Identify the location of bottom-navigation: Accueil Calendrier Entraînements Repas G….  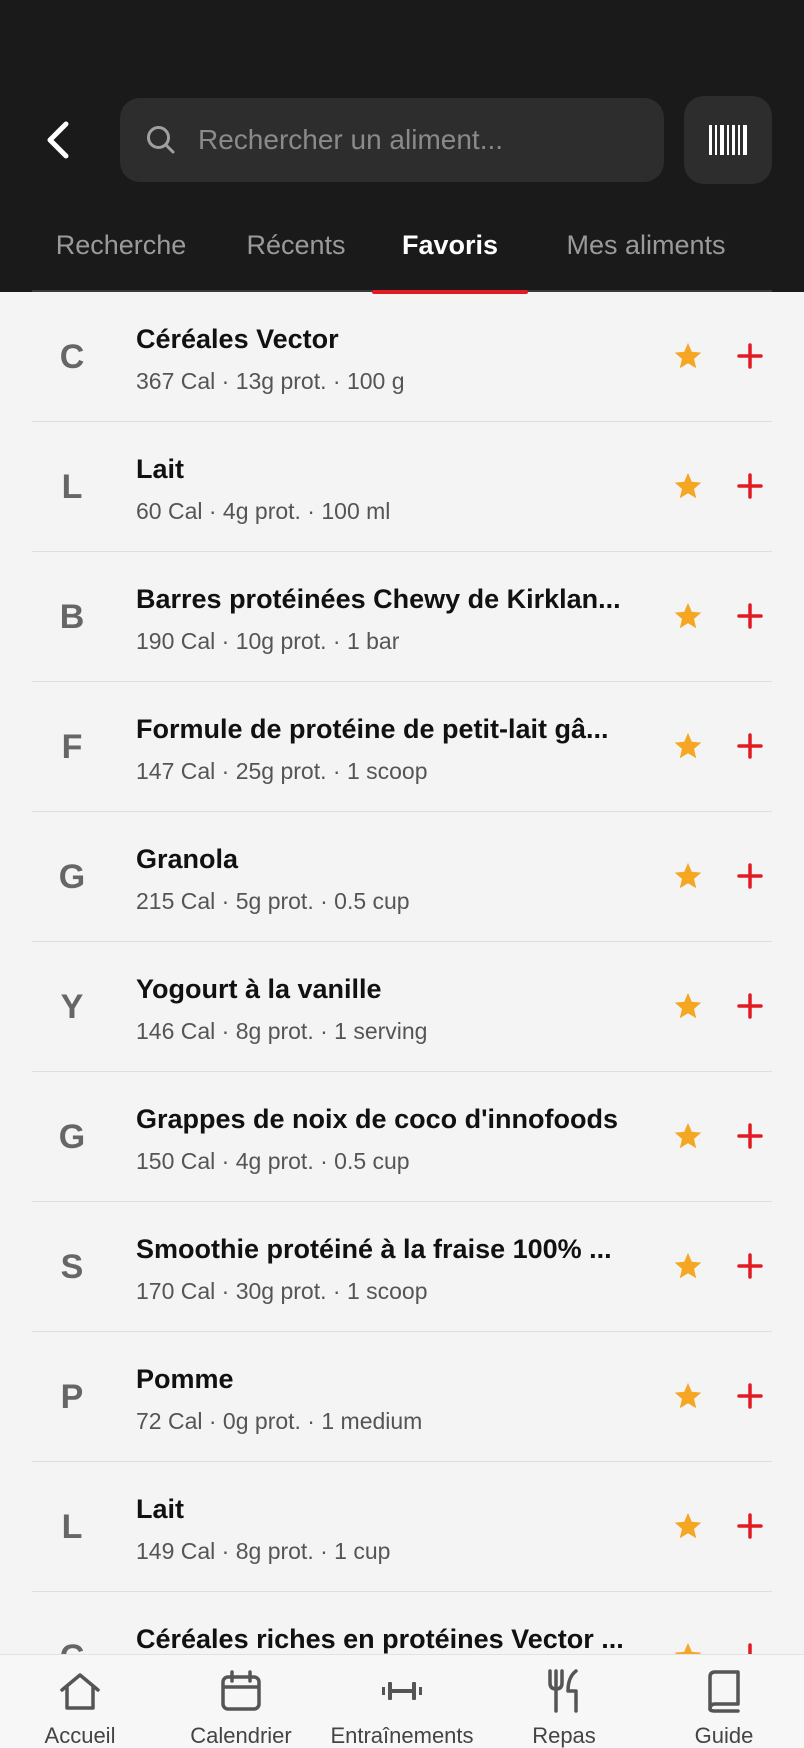
(402, 1701).